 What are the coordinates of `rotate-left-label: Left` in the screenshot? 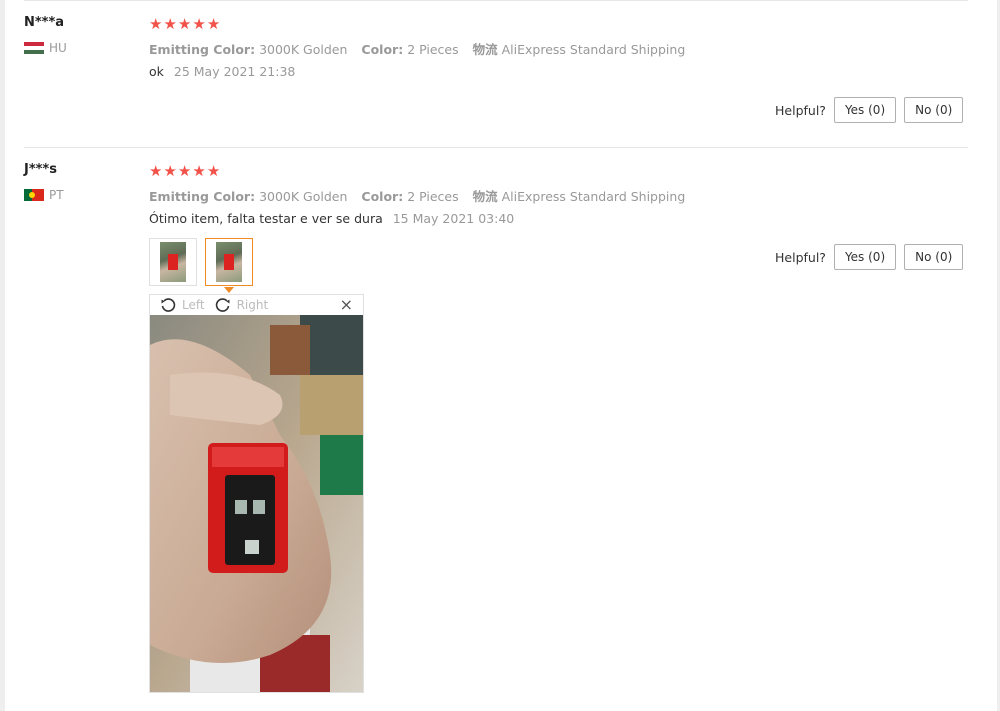 It's located at (193, 305).